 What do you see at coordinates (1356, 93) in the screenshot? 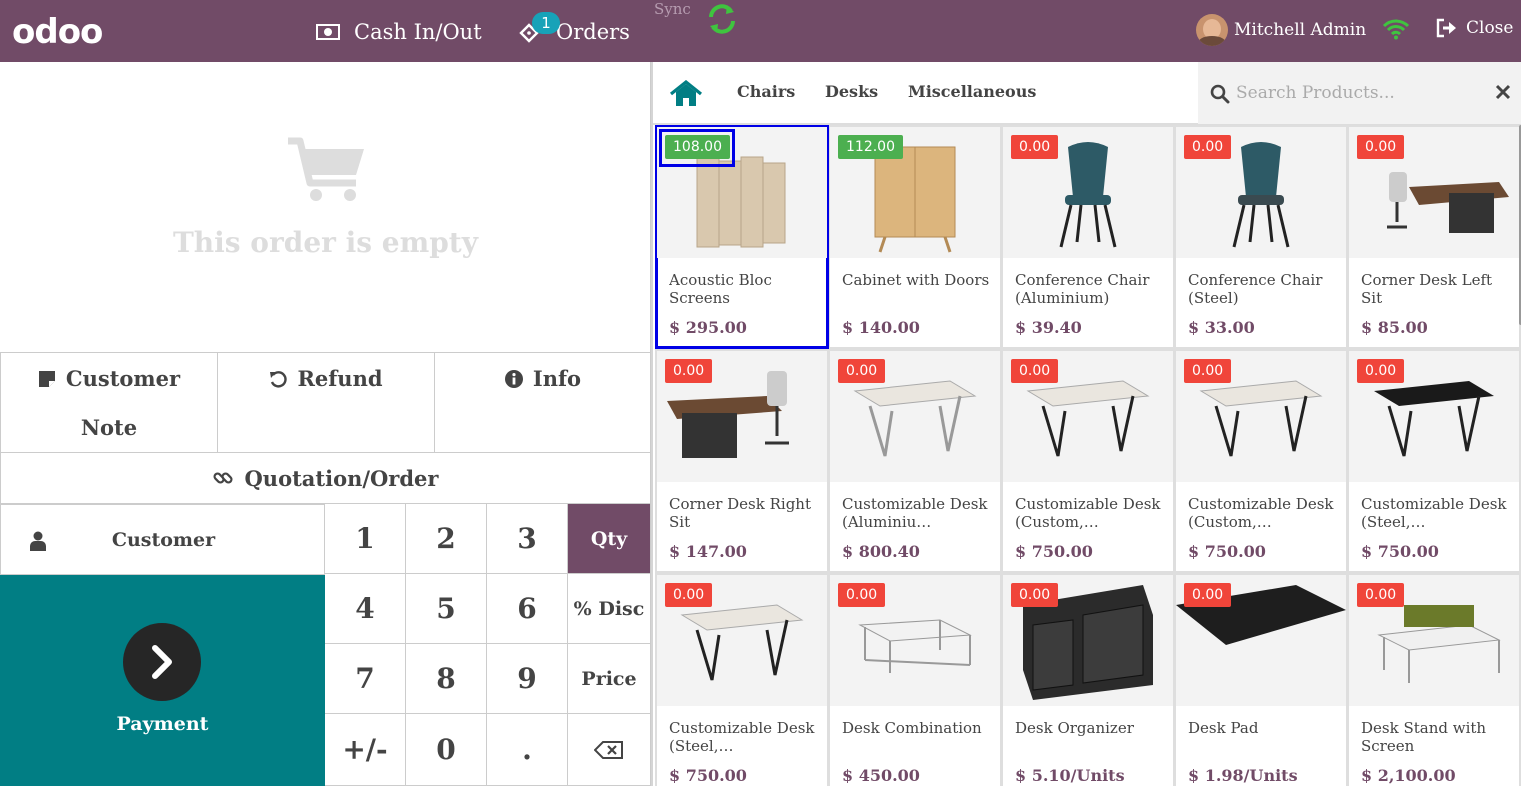
I see `search-input` at bounding box center [1356, 93].